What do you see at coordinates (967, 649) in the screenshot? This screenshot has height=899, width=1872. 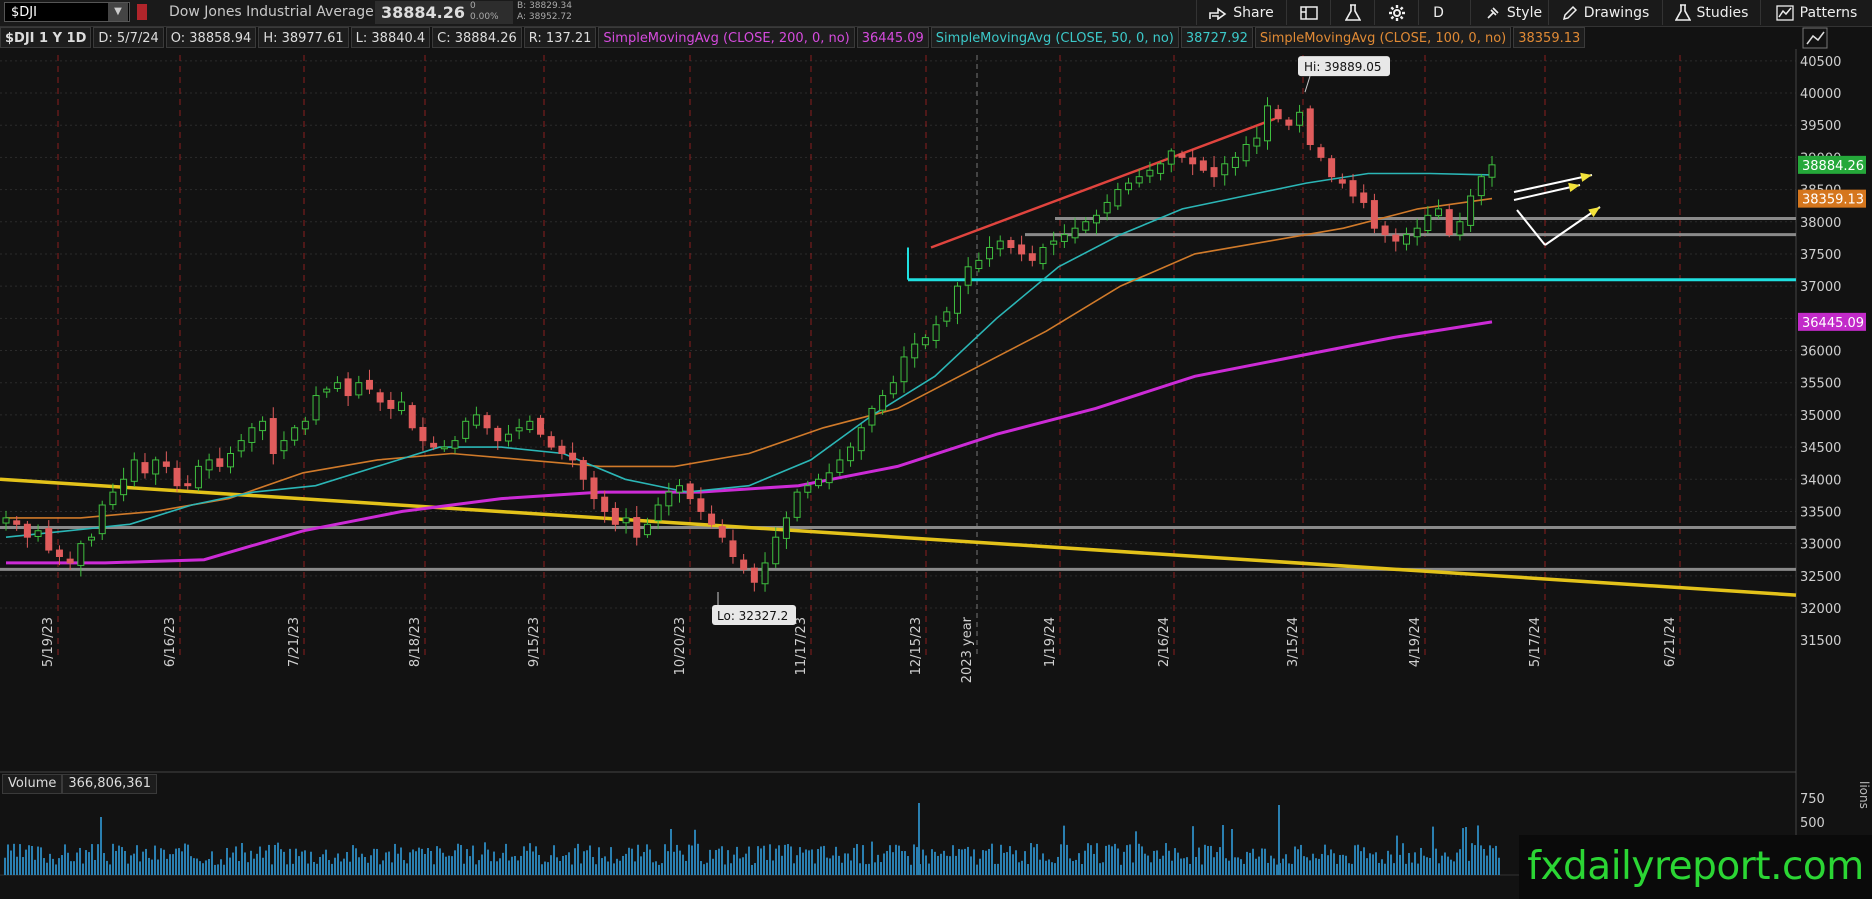 I see `expiration-label: 2023 year` at bounding box center [967, 649].